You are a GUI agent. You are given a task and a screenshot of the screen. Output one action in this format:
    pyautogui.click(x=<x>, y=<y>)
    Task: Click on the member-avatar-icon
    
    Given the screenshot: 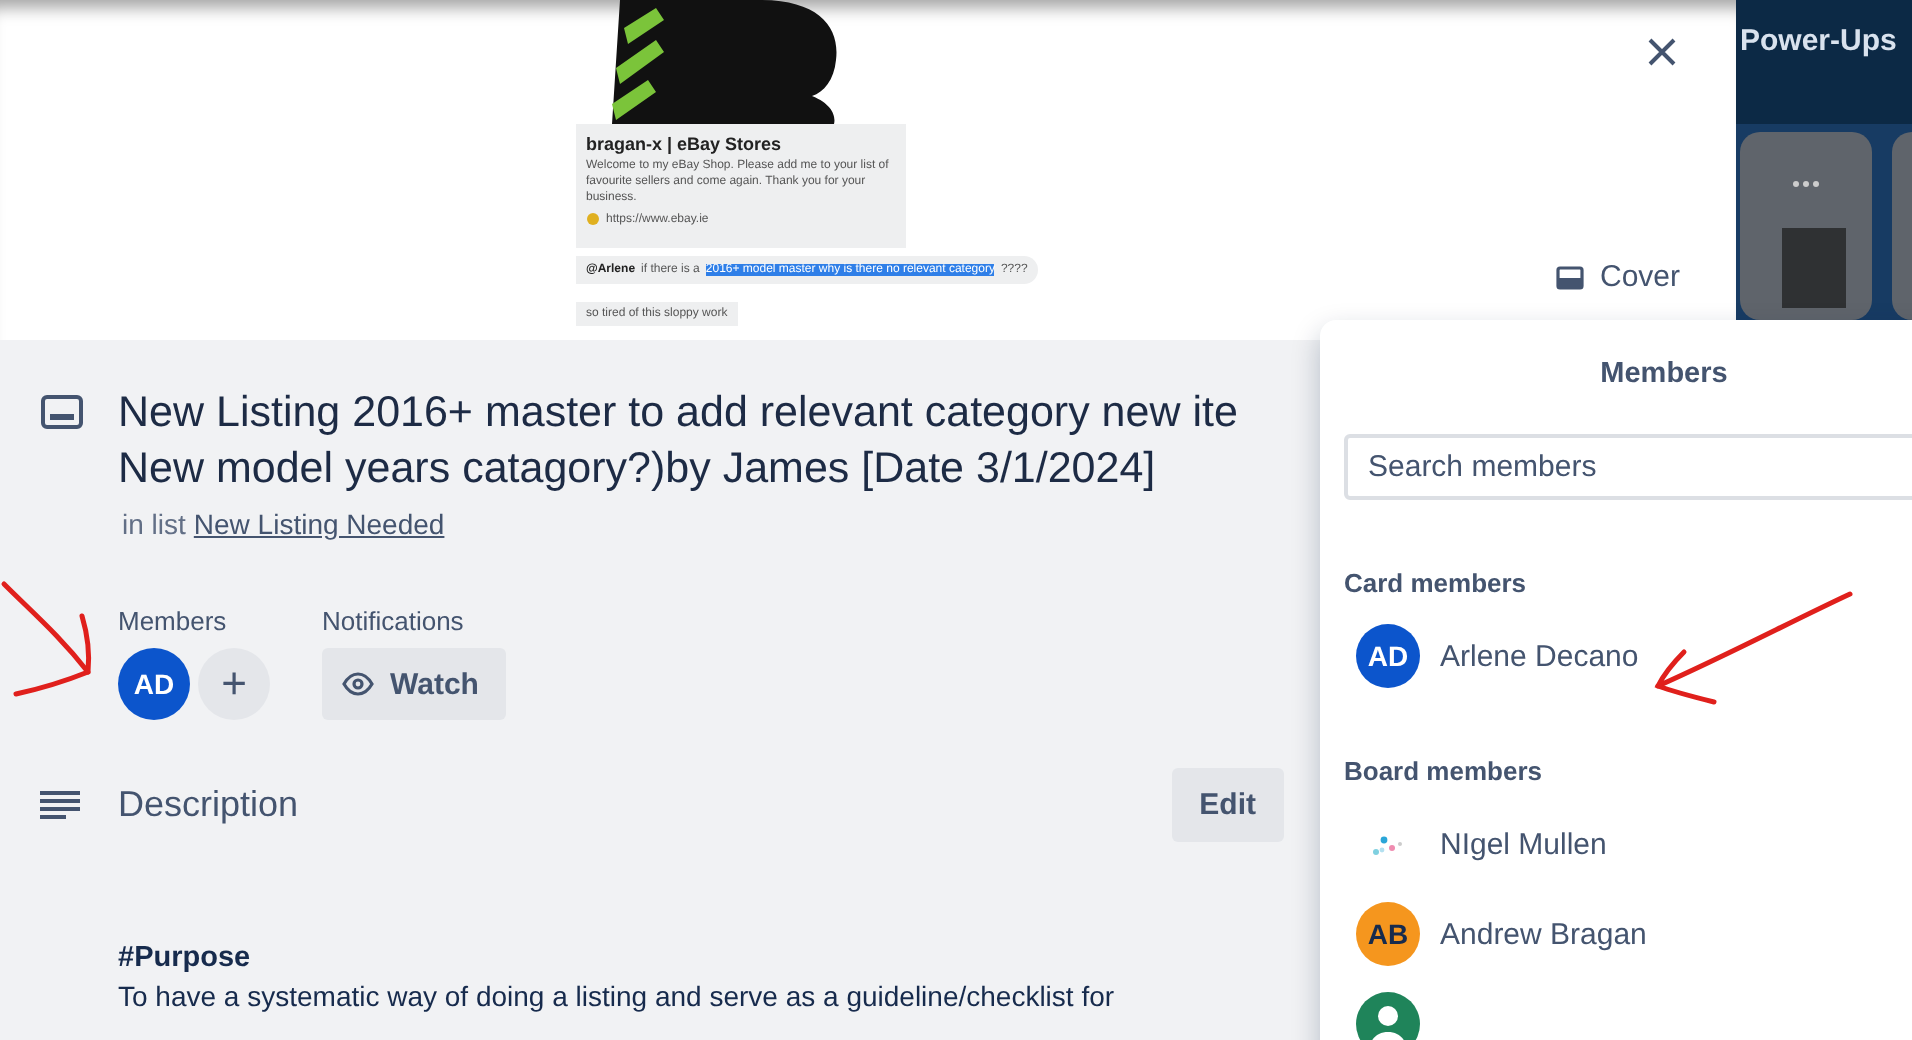 What is the action you would take?
    pyautogui.click(x=1388, y=1016)
    